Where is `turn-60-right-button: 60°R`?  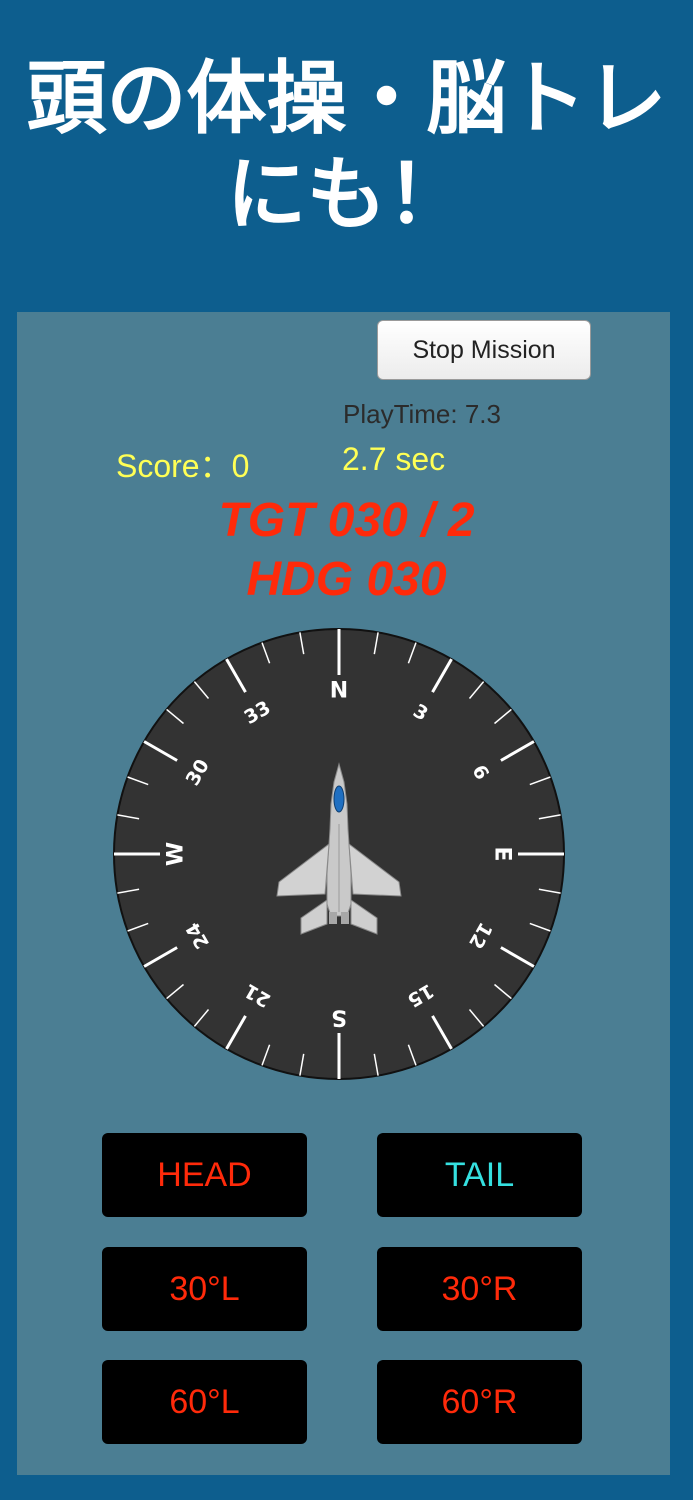 turn-60-right-button: 60°R is located at coordinates (479, 1402).